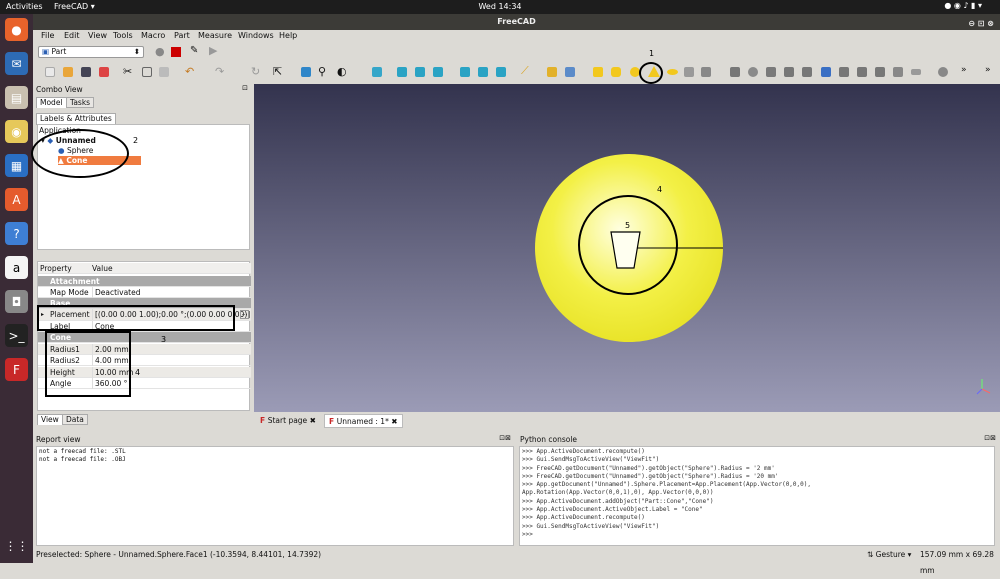  Describe the element at coordinates (16, 335) in the screenshot. I see `terminal-icon: >_` at that location.